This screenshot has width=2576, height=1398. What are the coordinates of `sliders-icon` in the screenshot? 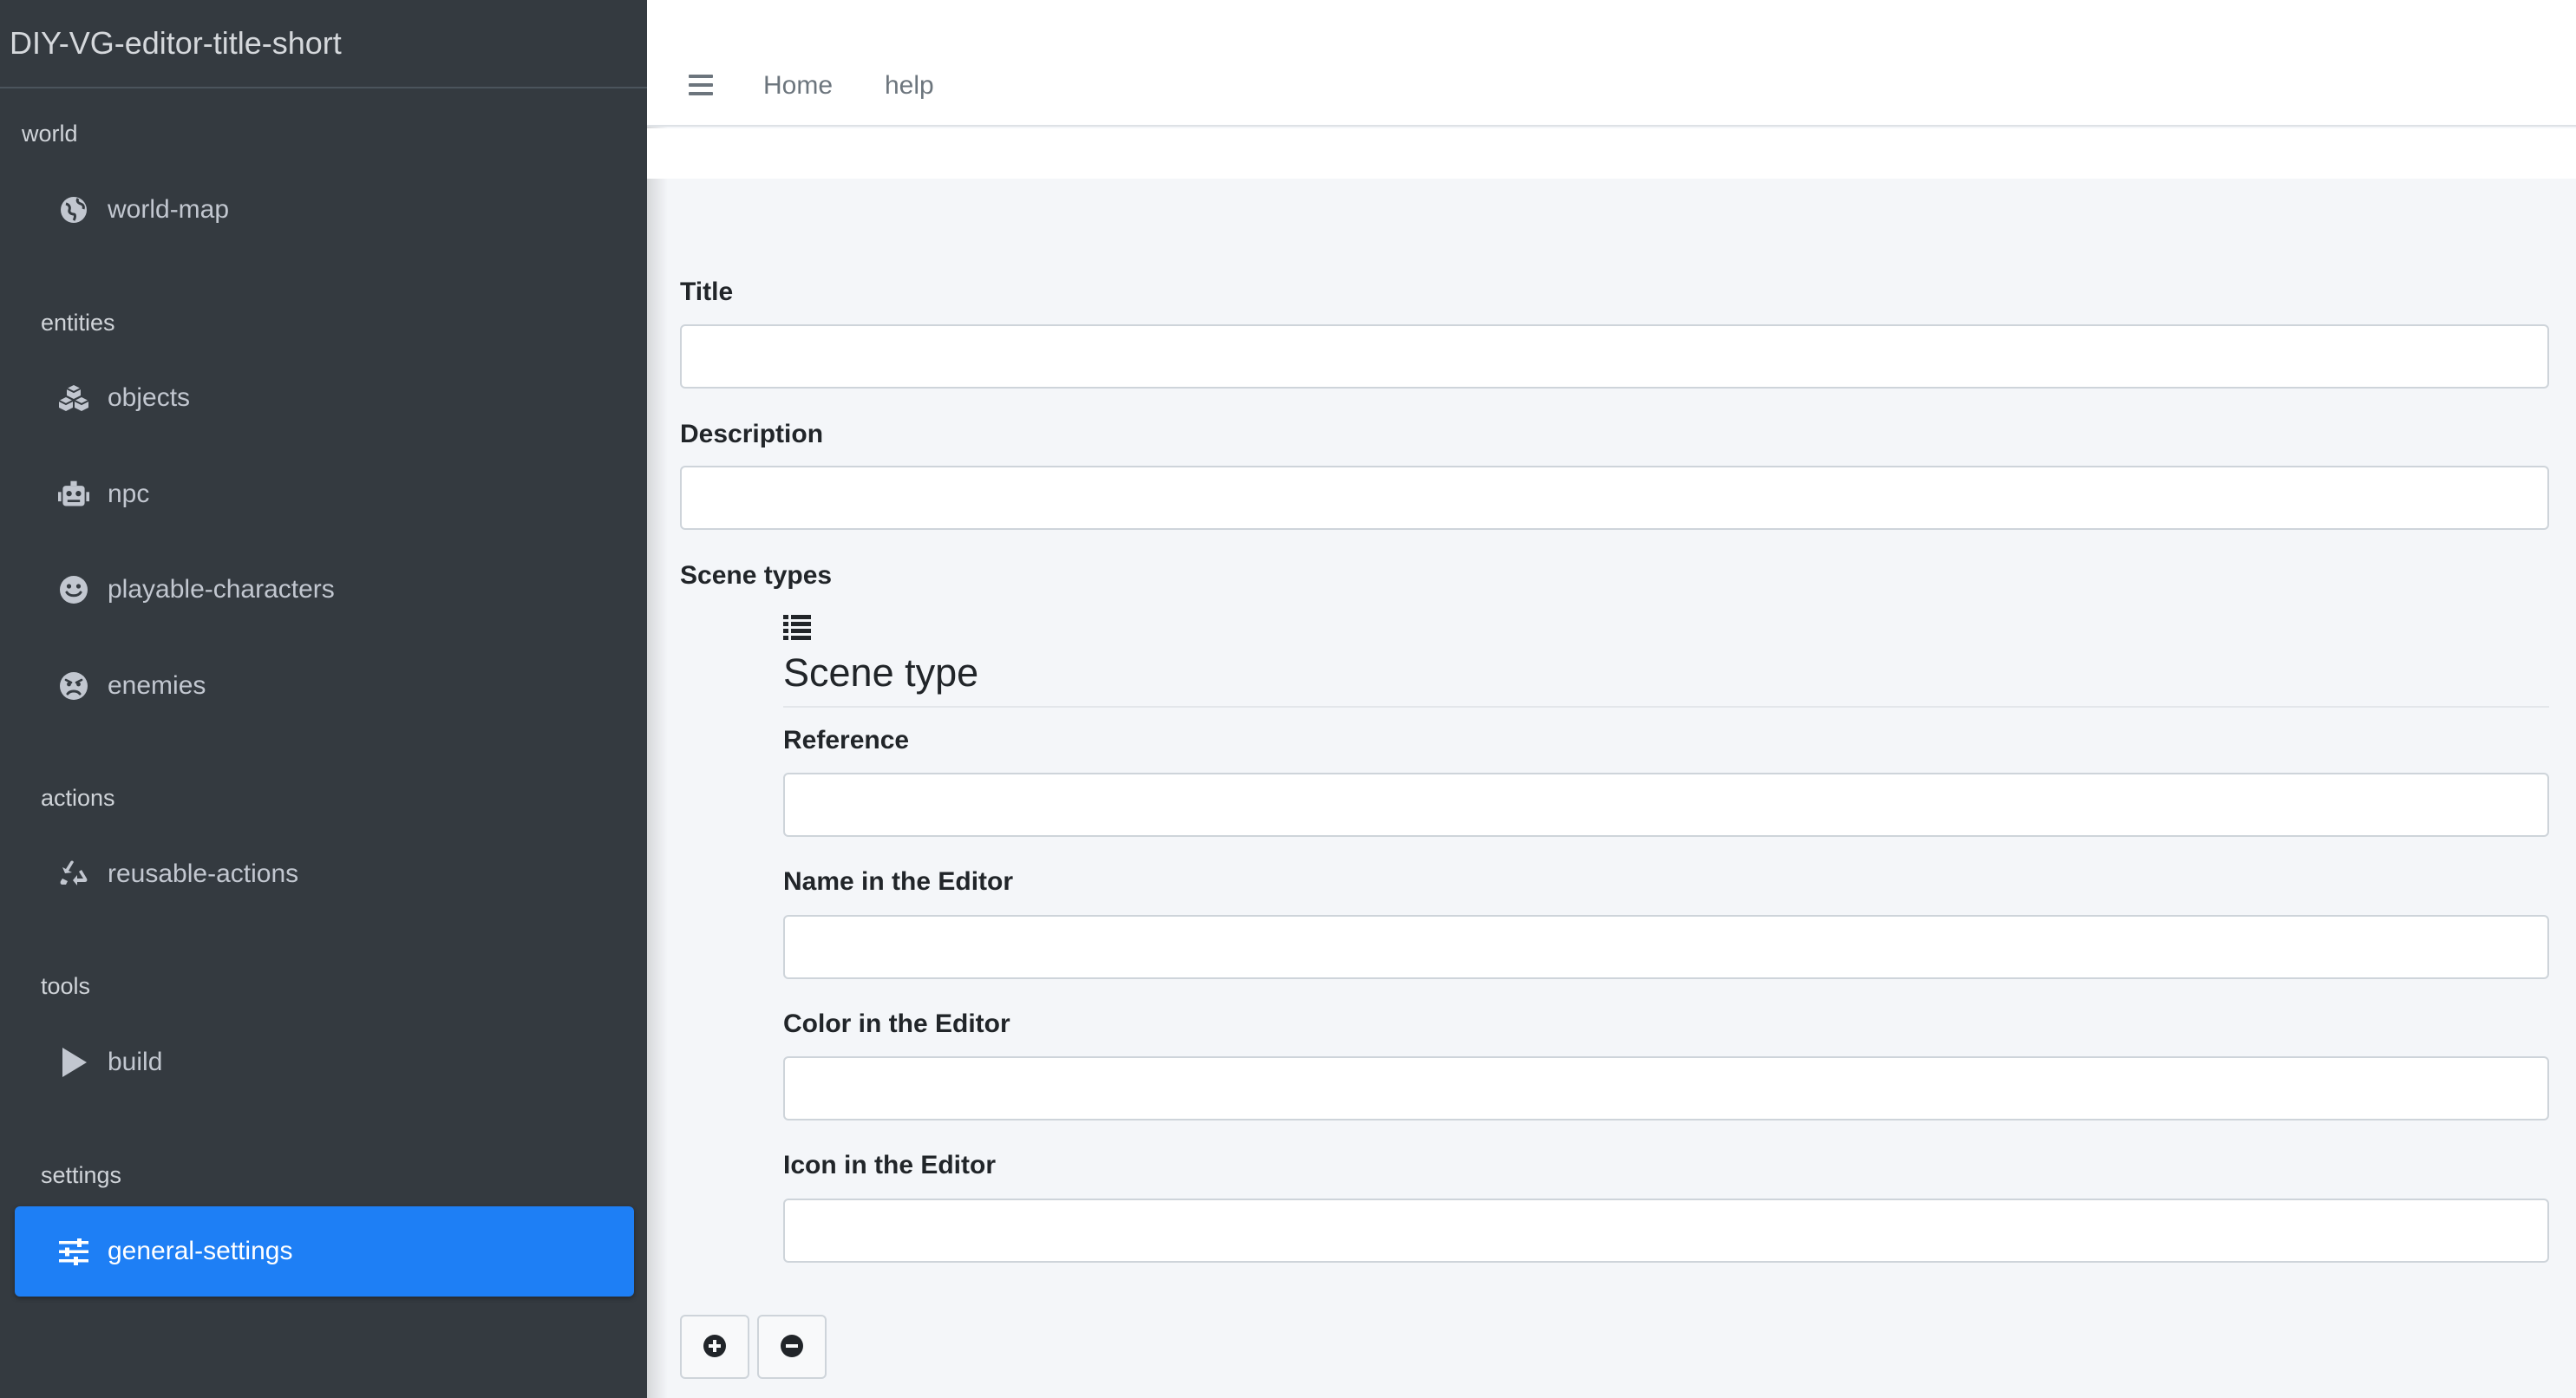 It's located at (73, 1251).